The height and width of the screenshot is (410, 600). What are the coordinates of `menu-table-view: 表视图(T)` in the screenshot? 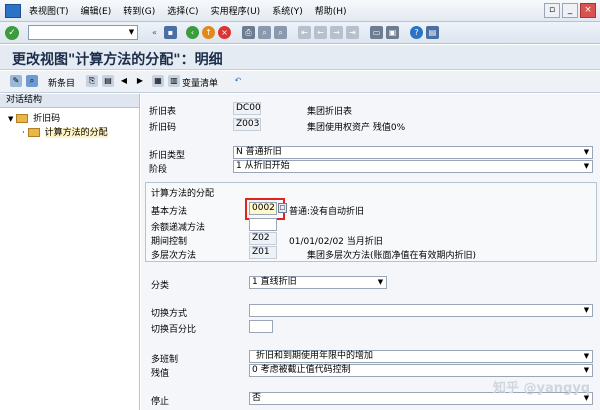 It's located at (49, 10).